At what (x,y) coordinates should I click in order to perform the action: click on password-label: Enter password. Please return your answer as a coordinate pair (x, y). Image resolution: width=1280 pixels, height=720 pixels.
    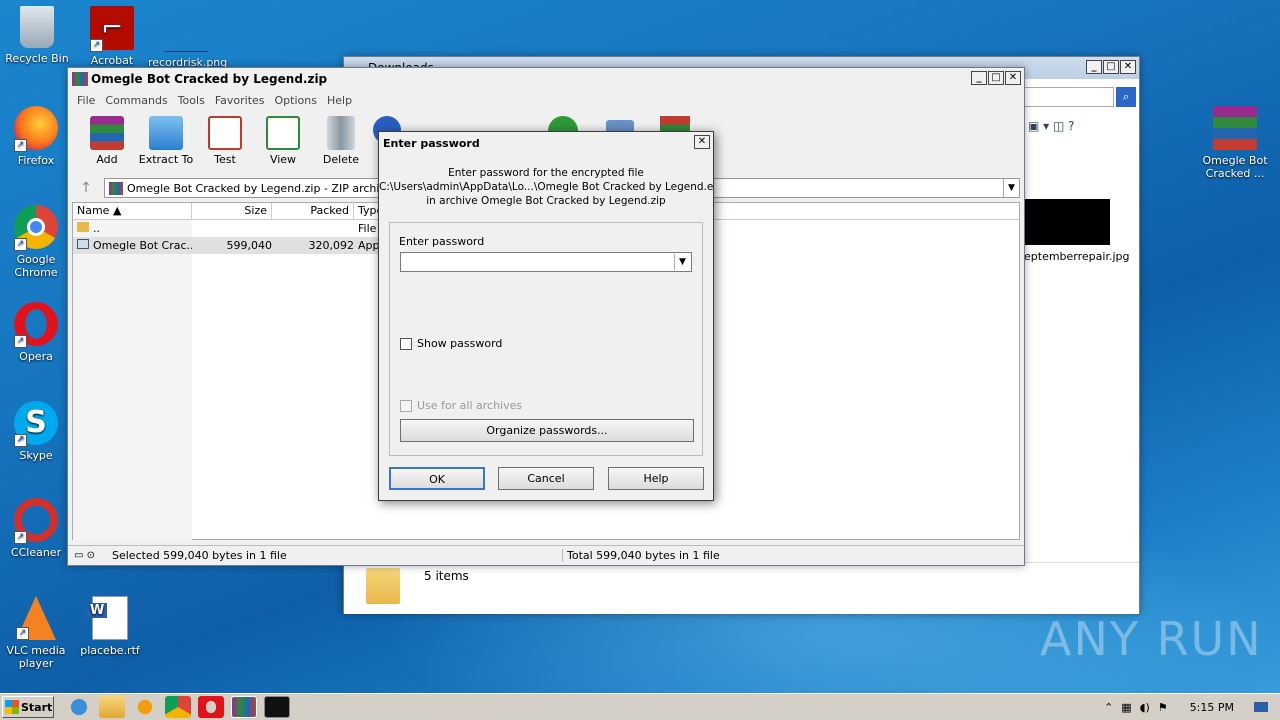
    Looking at the image, I should click on (442, 241).